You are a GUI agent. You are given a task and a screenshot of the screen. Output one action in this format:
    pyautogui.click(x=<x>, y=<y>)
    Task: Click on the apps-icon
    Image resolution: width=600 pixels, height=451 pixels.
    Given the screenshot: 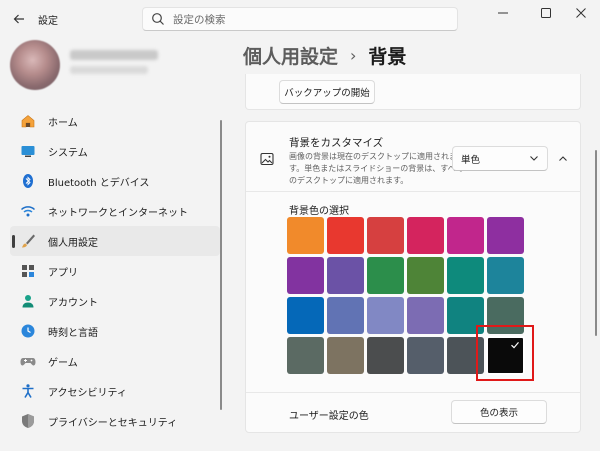 What is the action you would take?
    pyautogui.click(x=28, y=271)
    